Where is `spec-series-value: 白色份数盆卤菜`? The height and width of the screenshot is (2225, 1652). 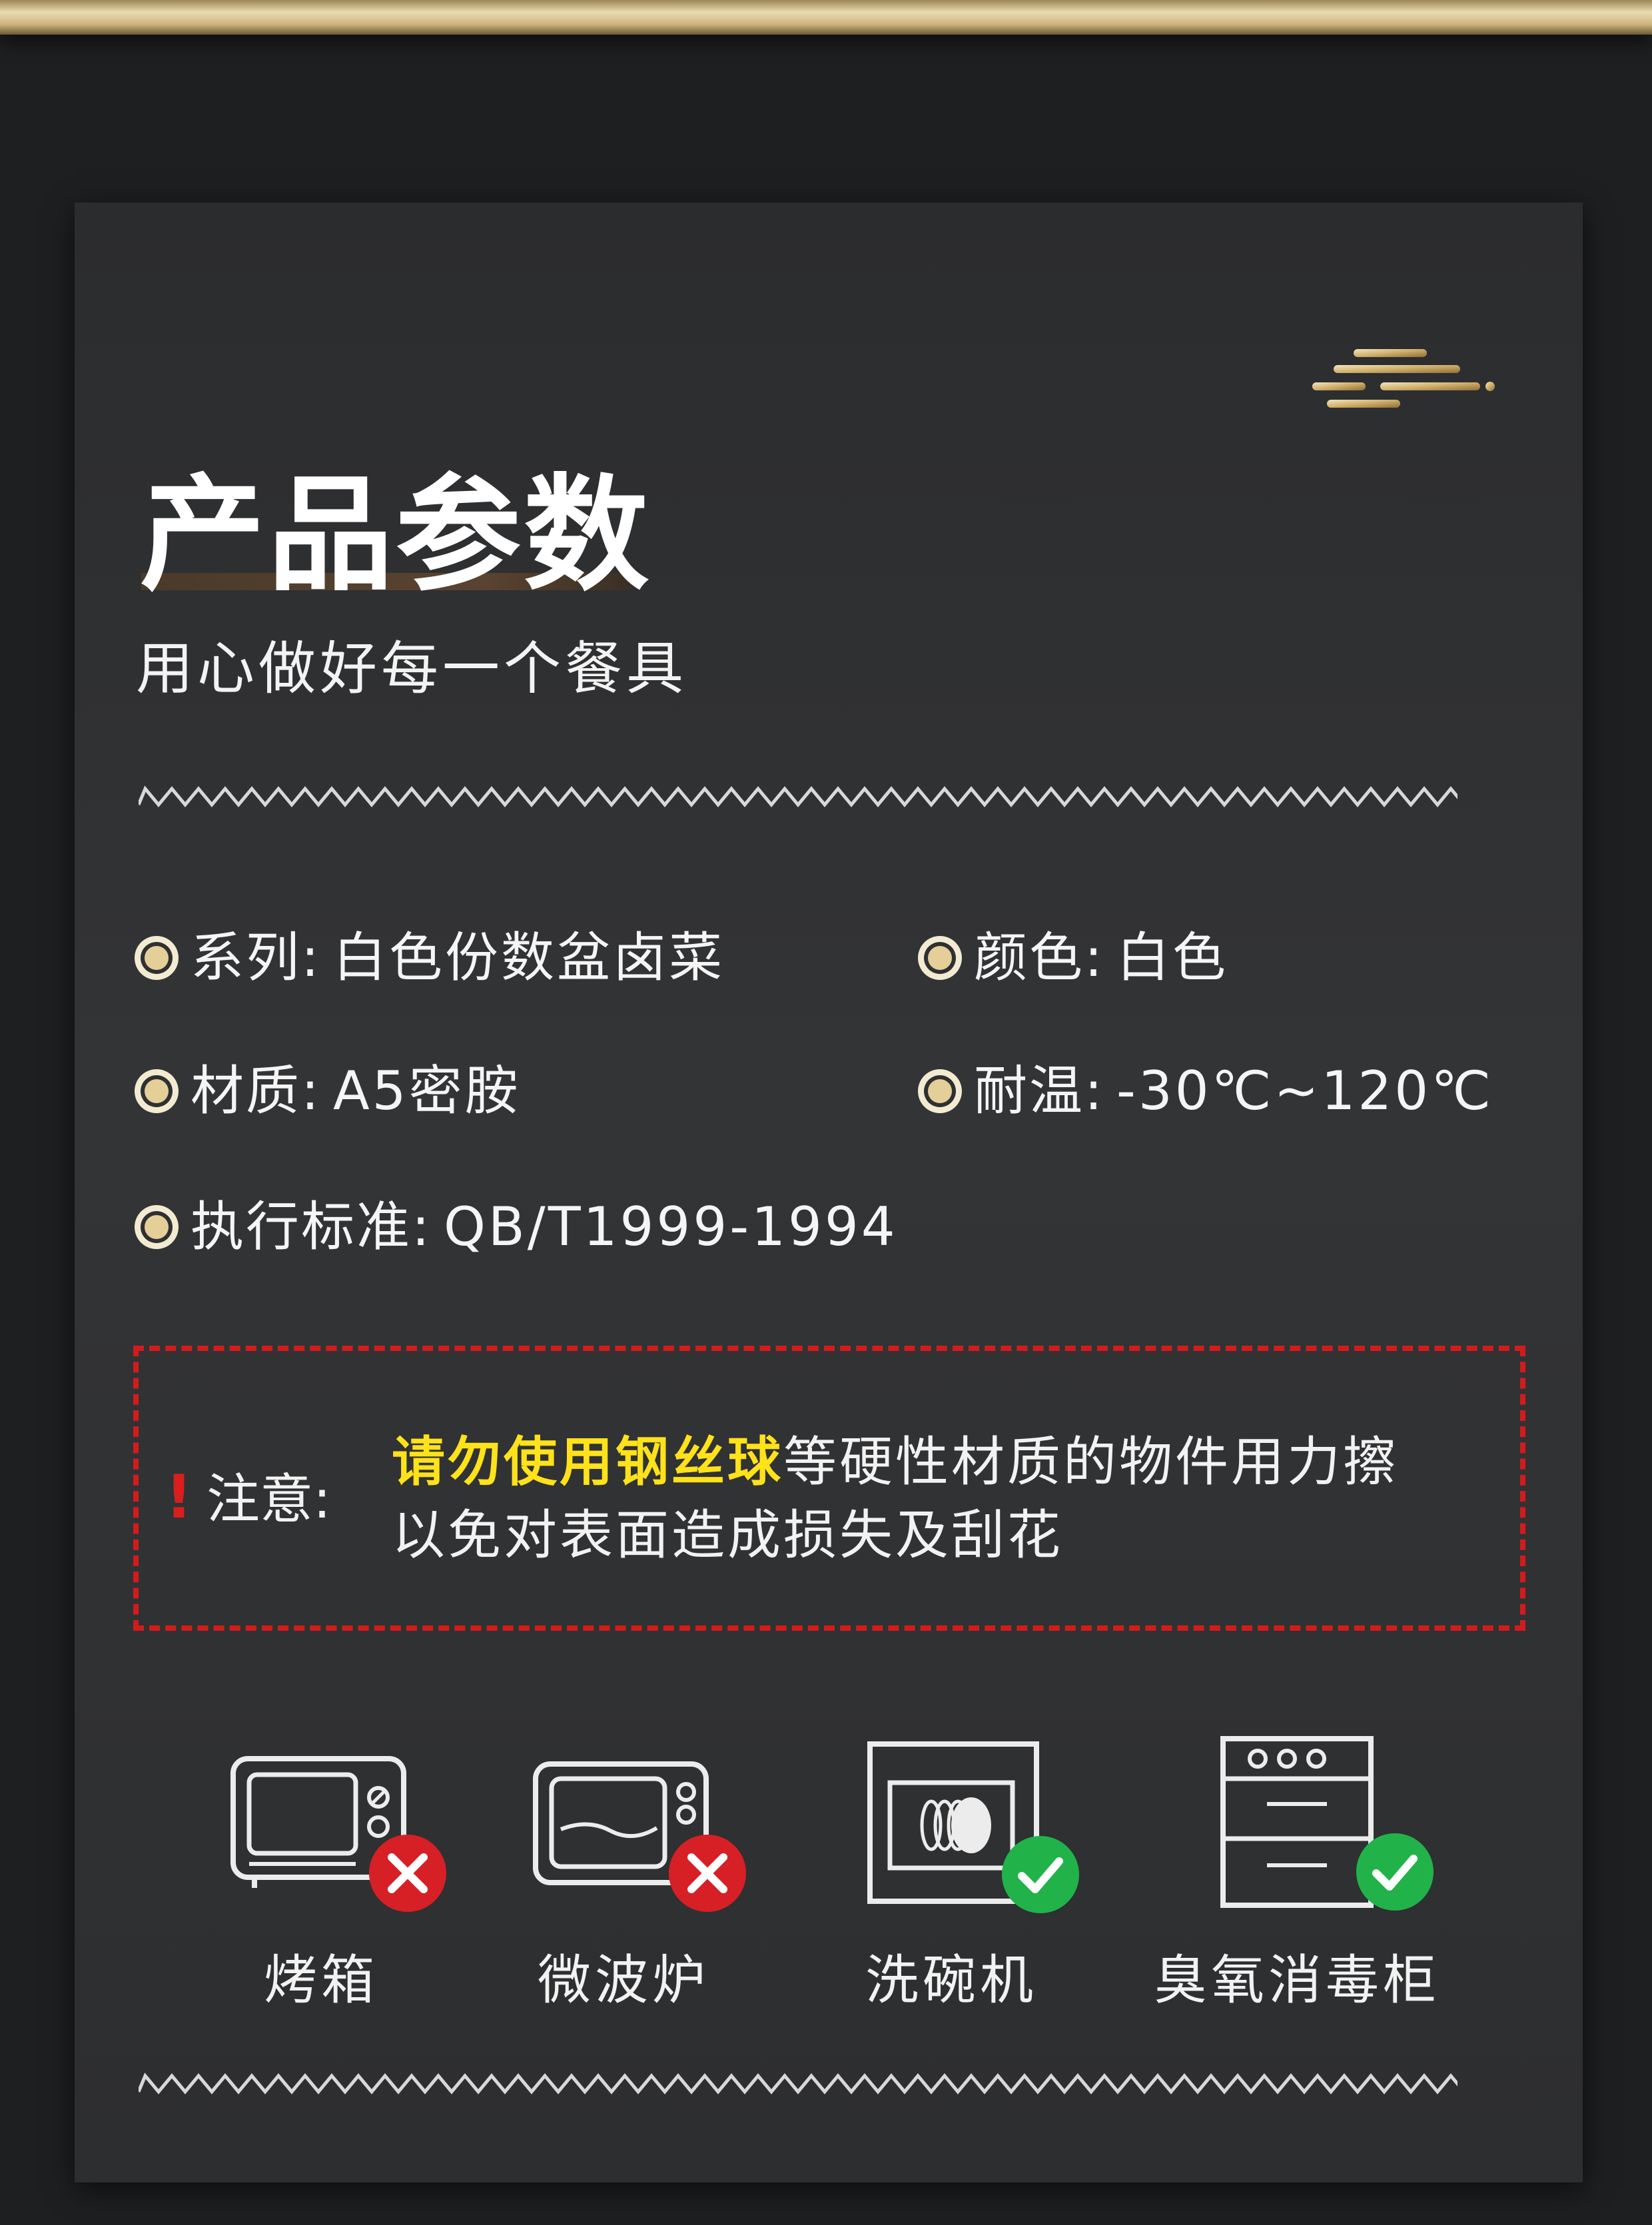 spec-series-value: 白色份数盆卤菜 is located at coordinates (528, 958).